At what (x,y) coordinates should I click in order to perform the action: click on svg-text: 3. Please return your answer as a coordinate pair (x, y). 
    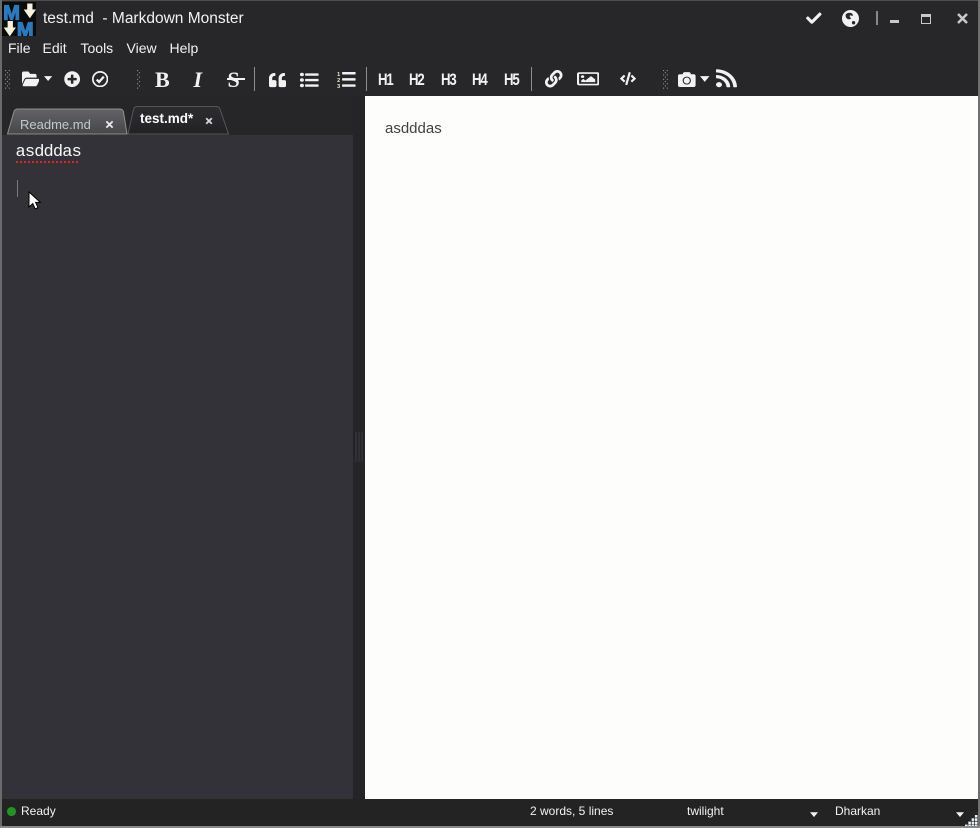
    Looking at the image, I should click on (338, 86).